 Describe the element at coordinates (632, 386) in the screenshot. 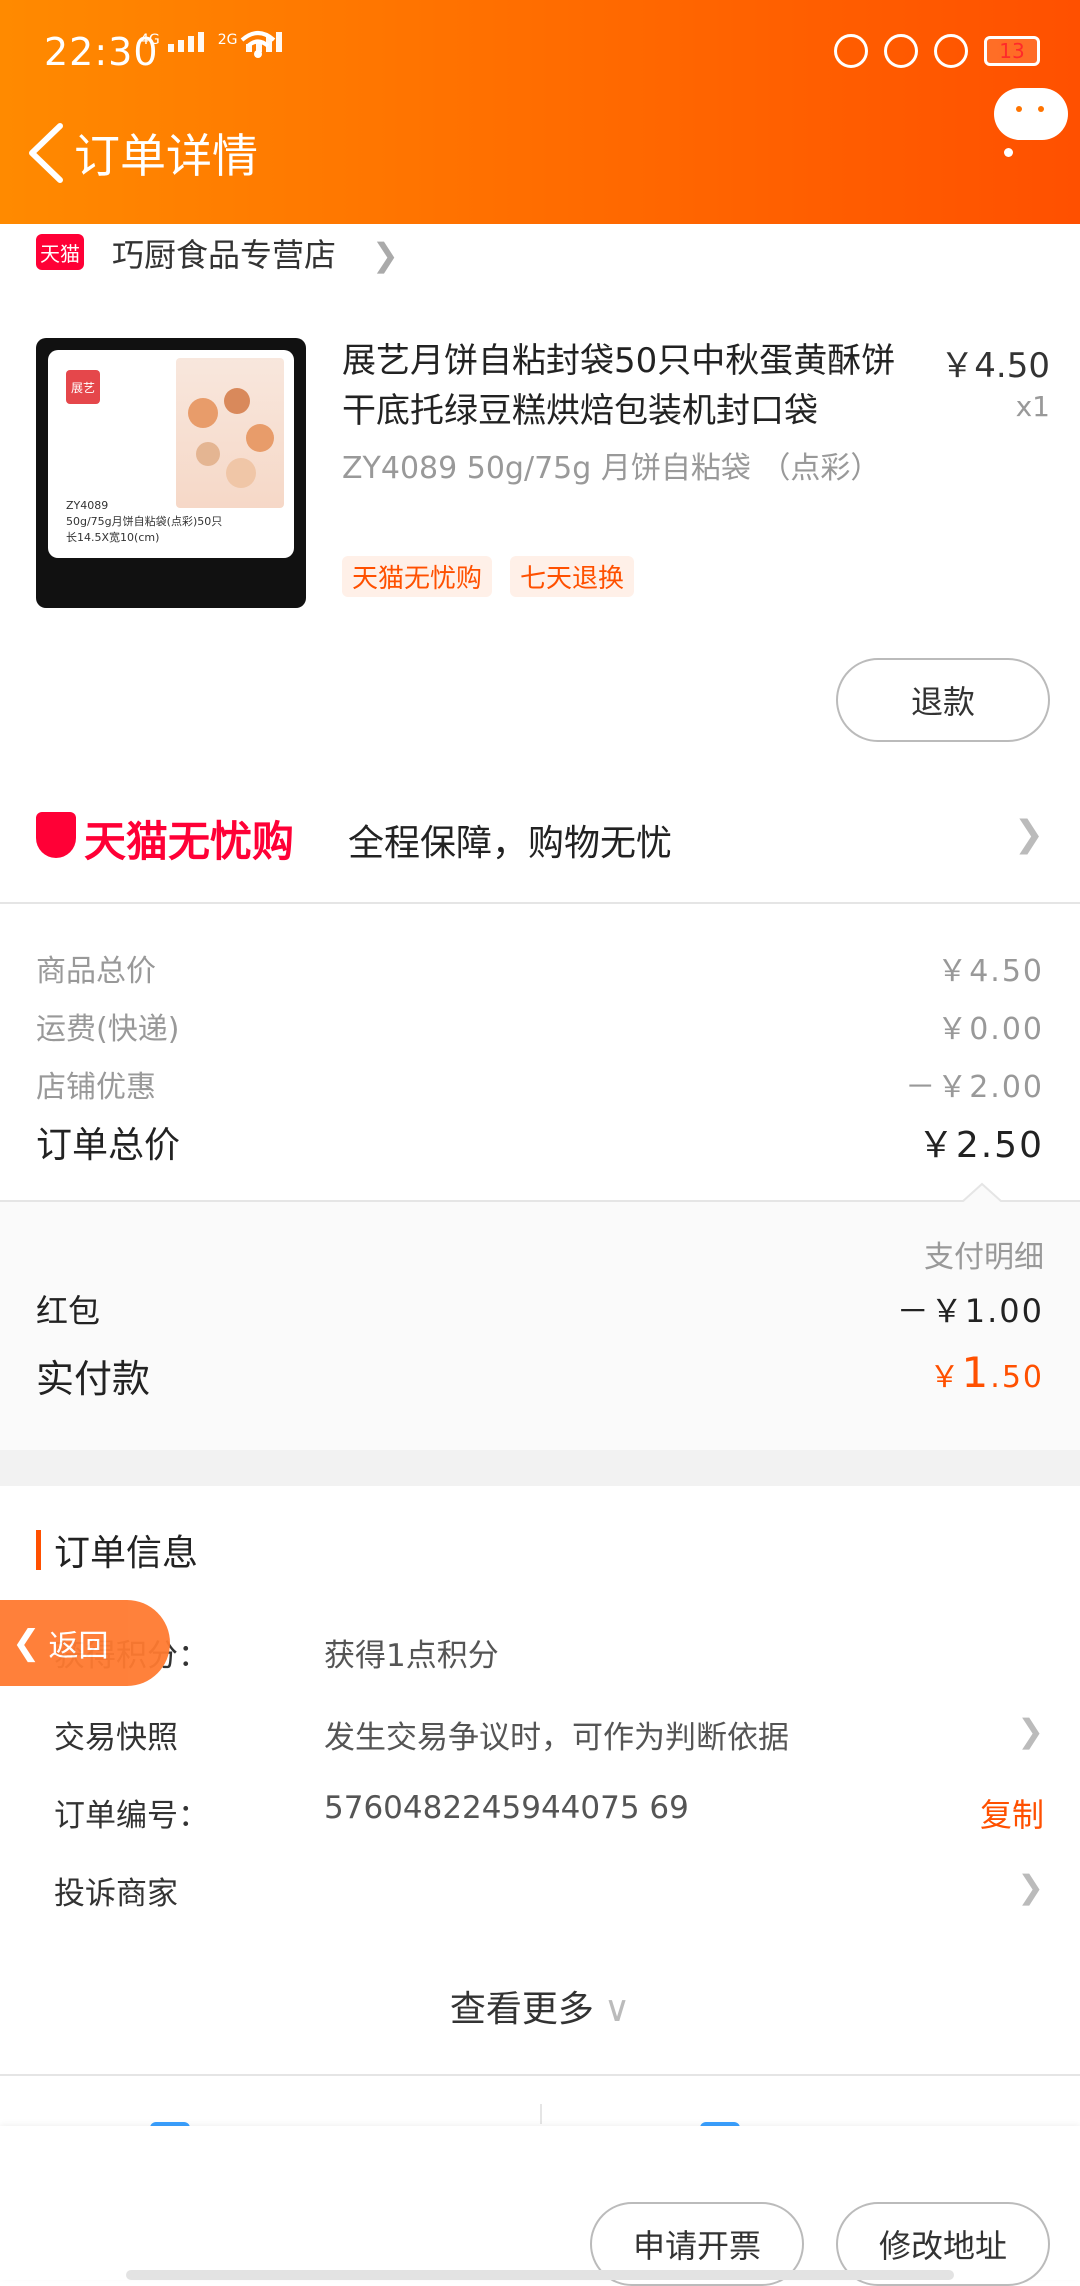

I see `product-title: 展艺月饼自粘封袋50只中秋蛋黄酥饼干底托绿豆糕烘焙包装机封口袋` at that location.